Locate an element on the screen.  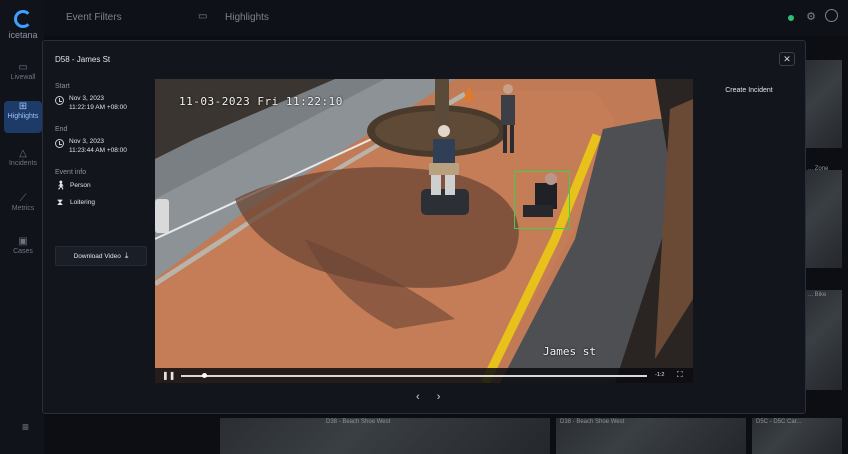
chevron-right-icon: › is located at coordinates (439, 397).